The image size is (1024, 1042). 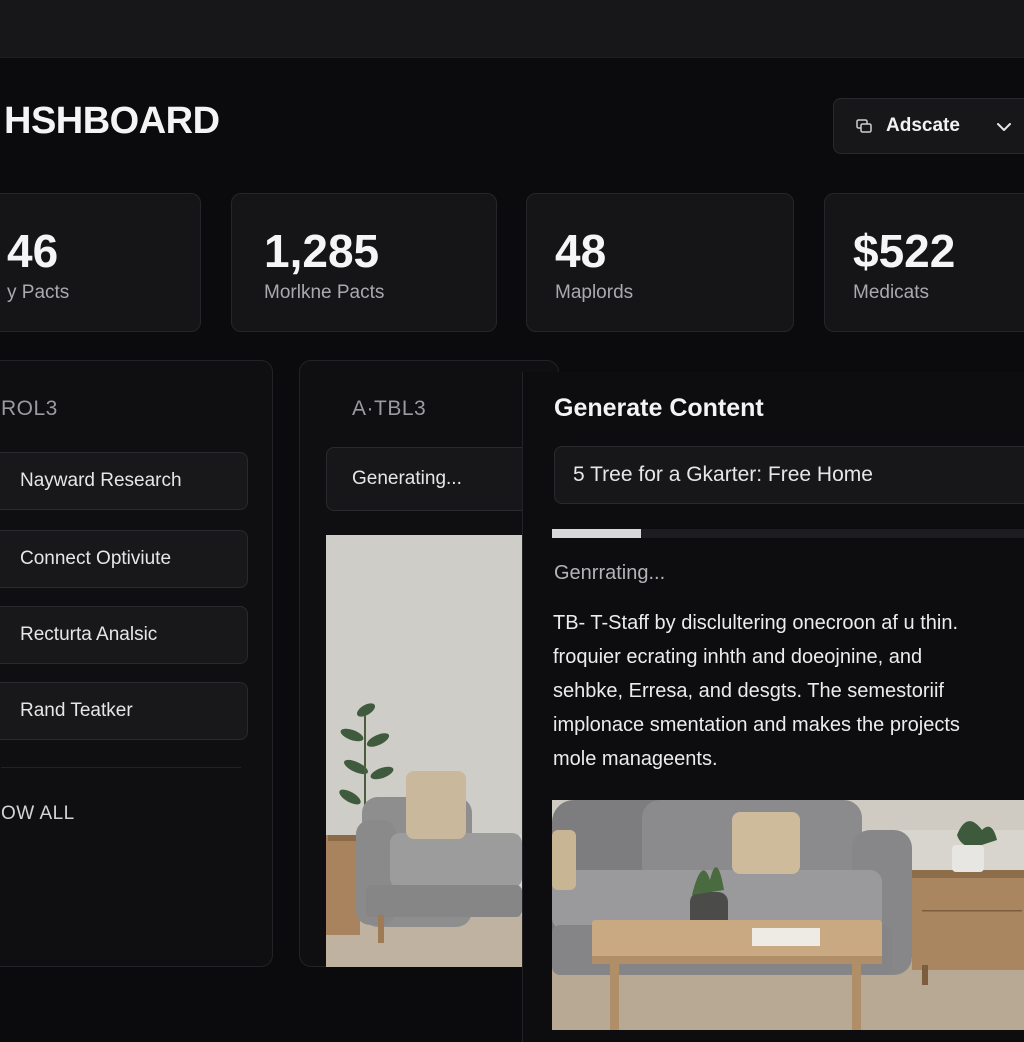 I want to click on workspace-dropdown: Adscate, so click(x=928, y=126).